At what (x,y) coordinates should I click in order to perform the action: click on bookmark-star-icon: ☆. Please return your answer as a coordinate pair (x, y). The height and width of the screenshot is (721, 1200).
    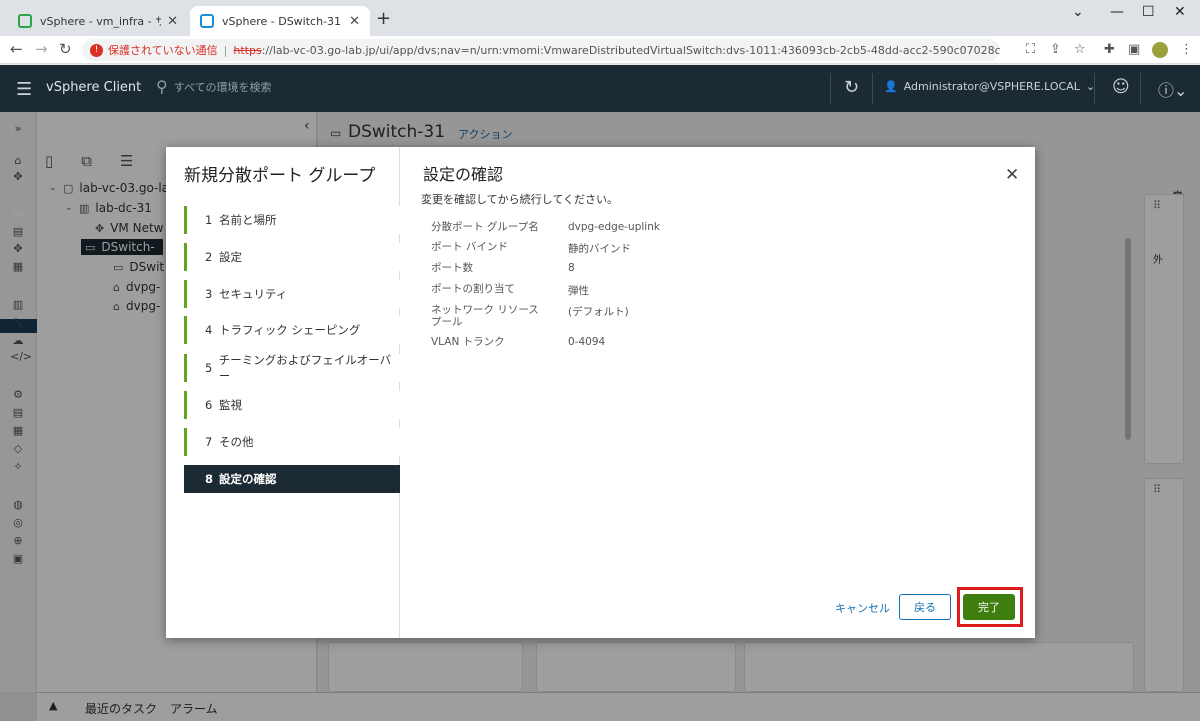
    Looking at the image, I should click on (1080, 49).